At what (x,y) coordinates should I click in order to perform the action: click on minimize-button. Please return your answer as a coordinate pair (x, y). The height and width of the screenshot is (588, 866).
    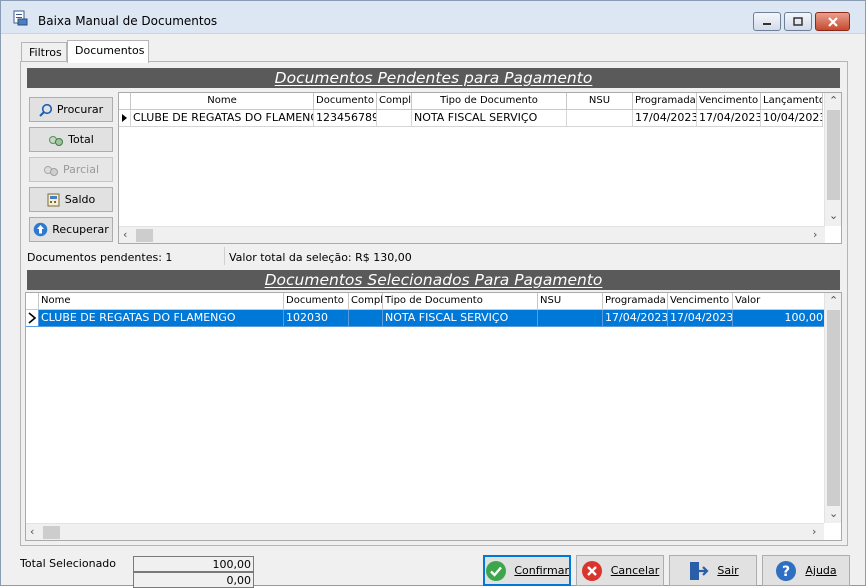
    Looking at the image, I should click on (767, 21).